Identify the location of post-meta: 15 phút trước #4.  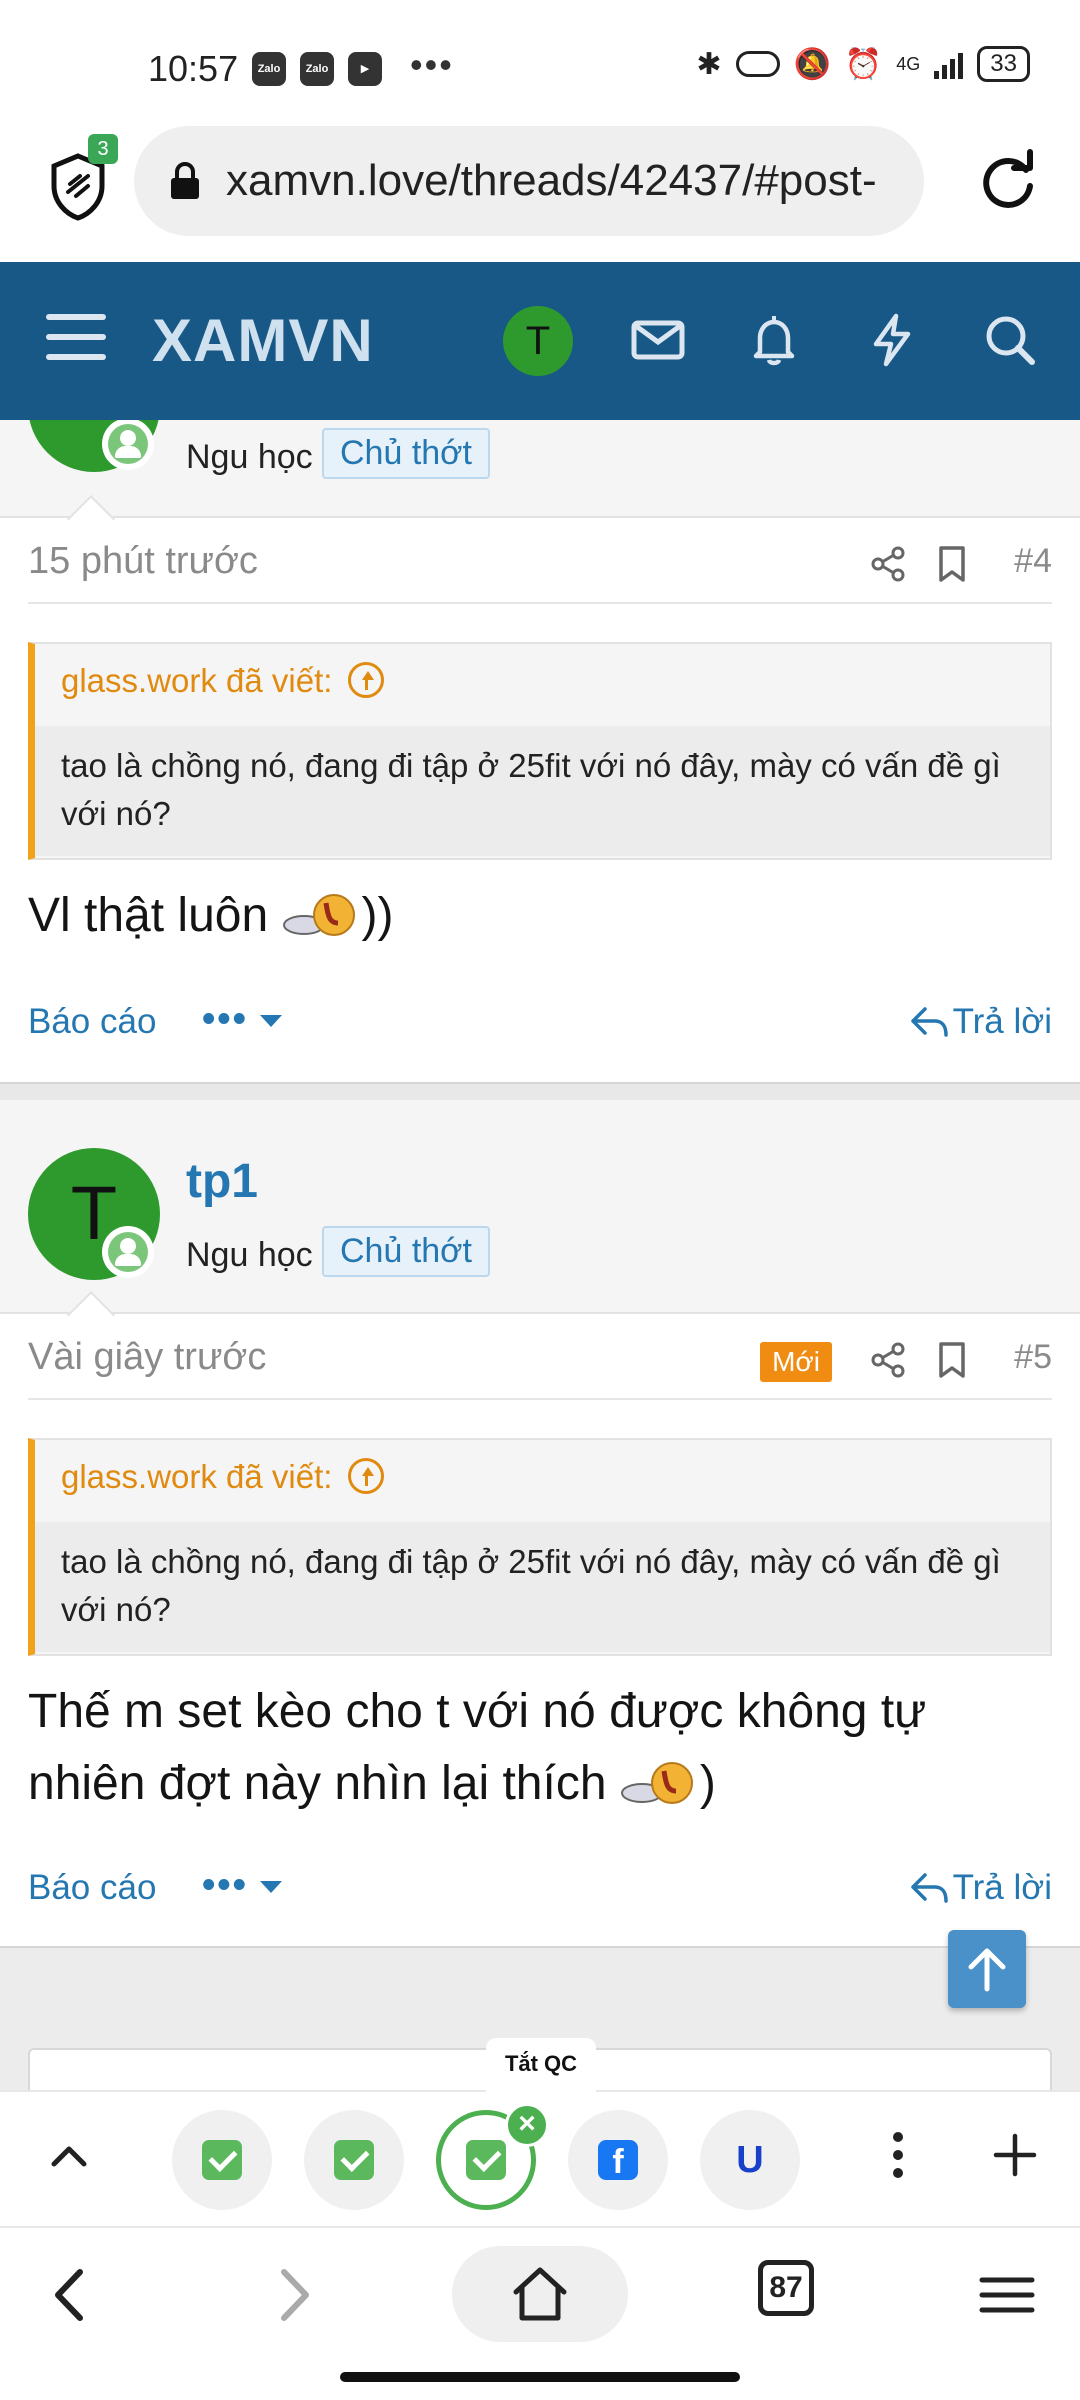
(540, 562).